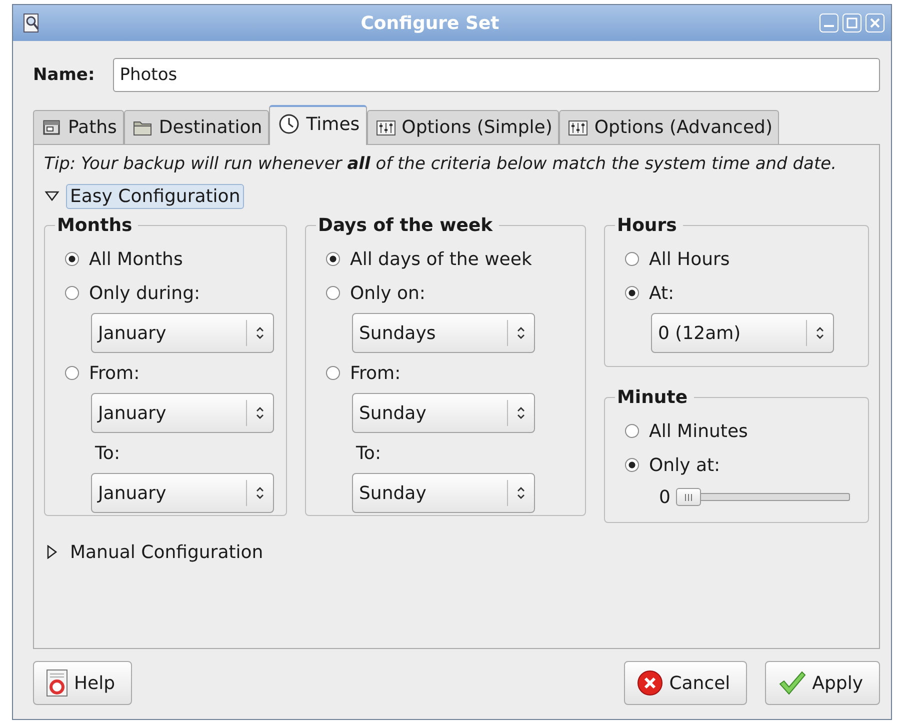 The height and width of the screenshot is (722, 904). Describe the element at coordinates (742, 333) in the screenshot. I see `dropdown: 0 (12am)` at that location.